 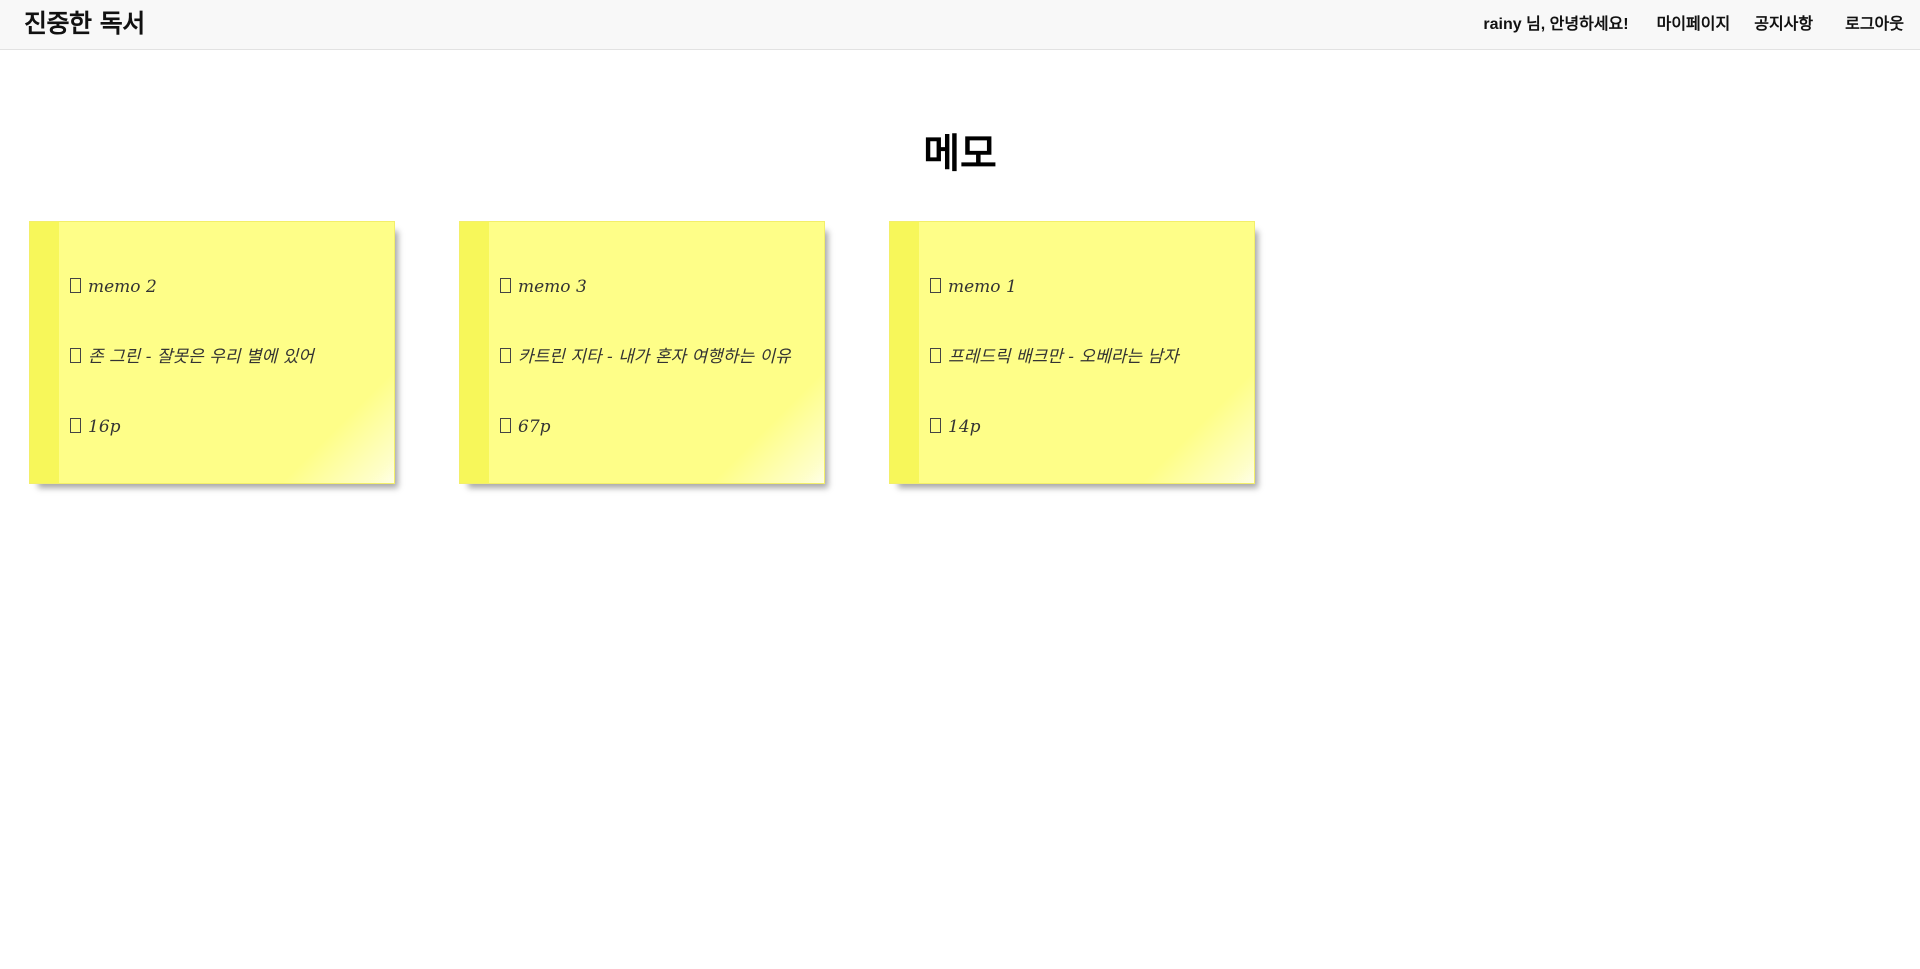 I want to click on memo-card: memo 2 존 그린 - 잘못은 우리 별에 있어 16p, so click(x=212, y=352).